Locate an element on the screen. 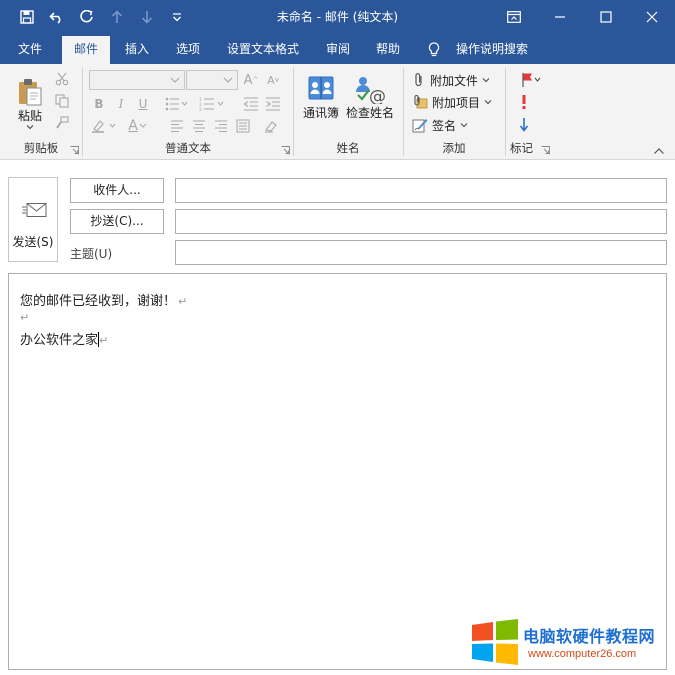 This screenshot has width=675, height=675. tab-review: 审阅 is located at coordinates (338, 50).